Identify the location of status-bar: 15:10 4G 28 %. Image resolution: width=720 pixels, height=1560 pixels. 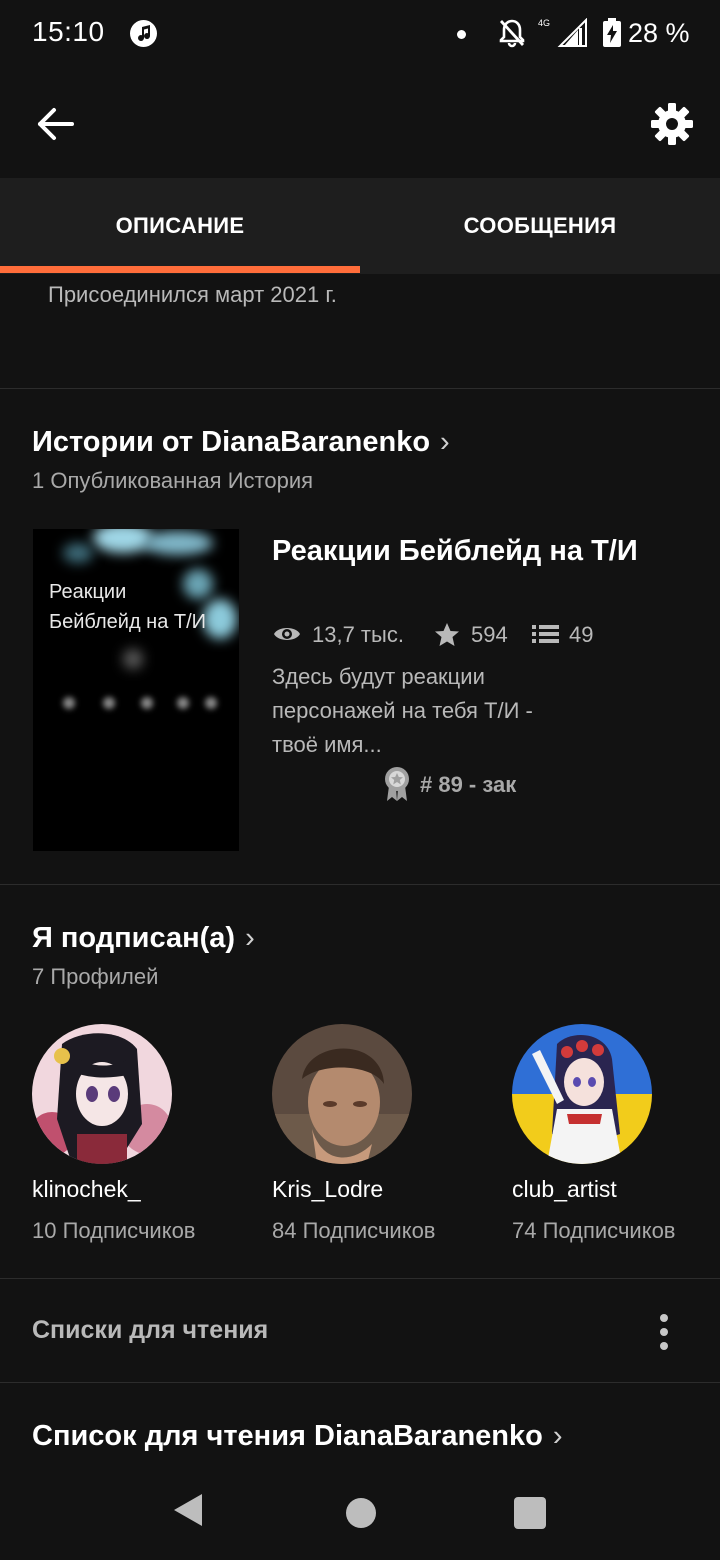
(360, 35).